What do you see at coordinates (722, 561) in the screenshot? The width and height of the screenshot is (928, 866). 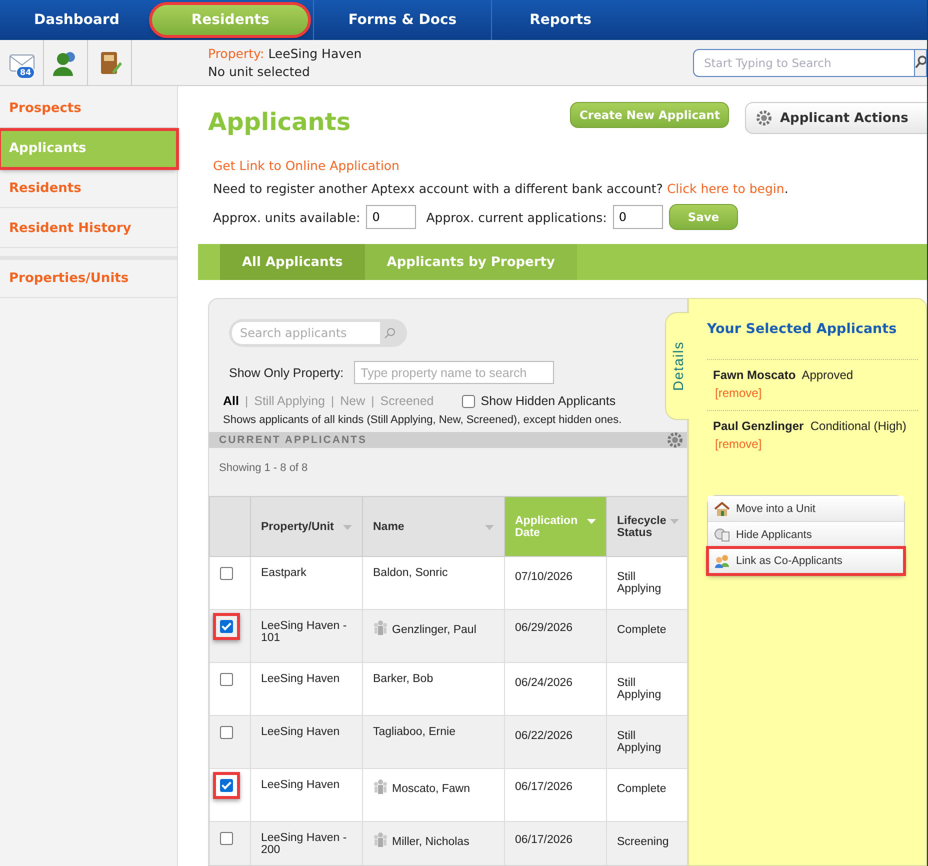 I see `people-icon` at bounding box center [722, 561].